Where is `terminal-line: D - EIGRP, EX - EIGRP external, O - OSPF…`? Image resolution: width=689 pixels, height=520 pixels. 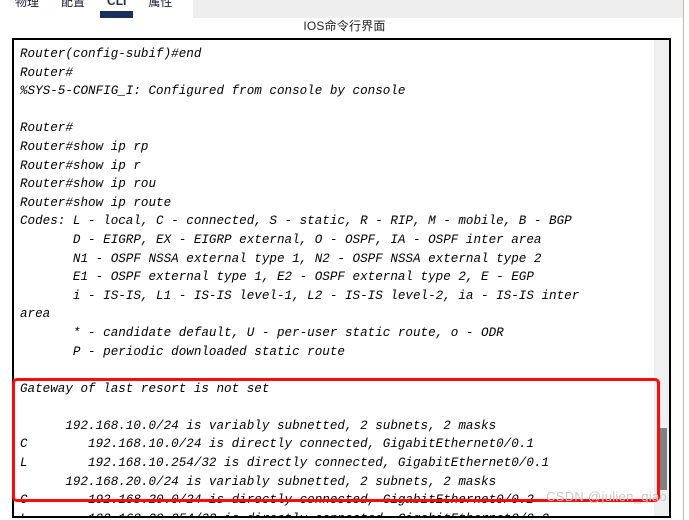
terminal-line: D - EIGRP, EX - EIGRP external, O - OSPF… is located at coordinates (281, 239).